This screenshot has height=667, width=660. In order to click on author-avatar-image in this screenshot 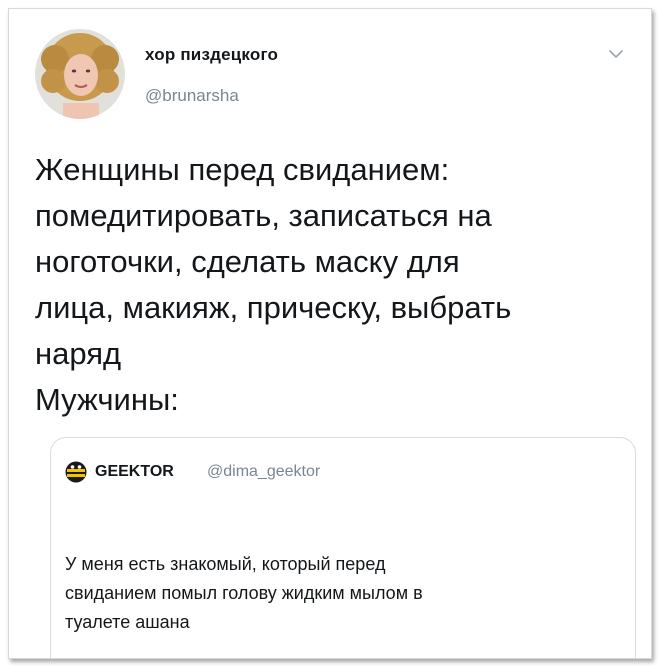, I will do `click(80, 74)`.